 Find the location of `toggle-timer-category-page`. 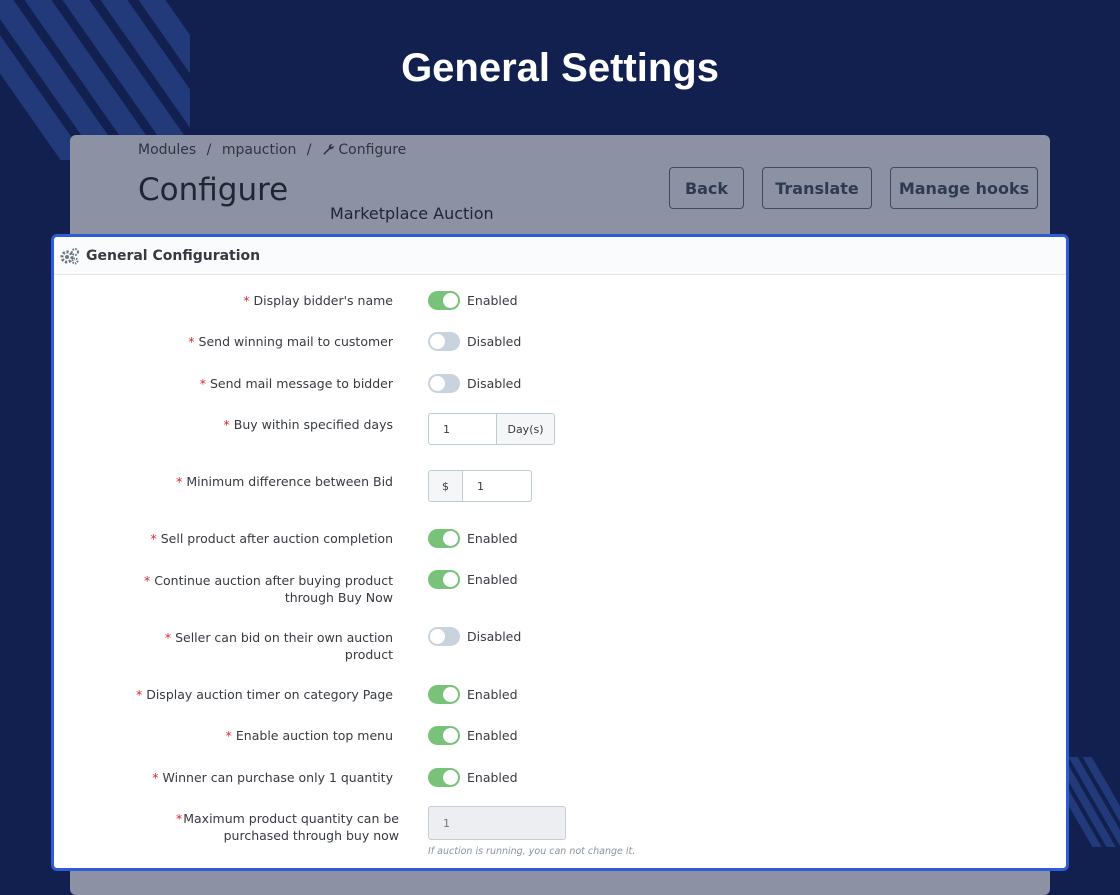

toggle-timer-category-page is located at coordinates (444, 694).